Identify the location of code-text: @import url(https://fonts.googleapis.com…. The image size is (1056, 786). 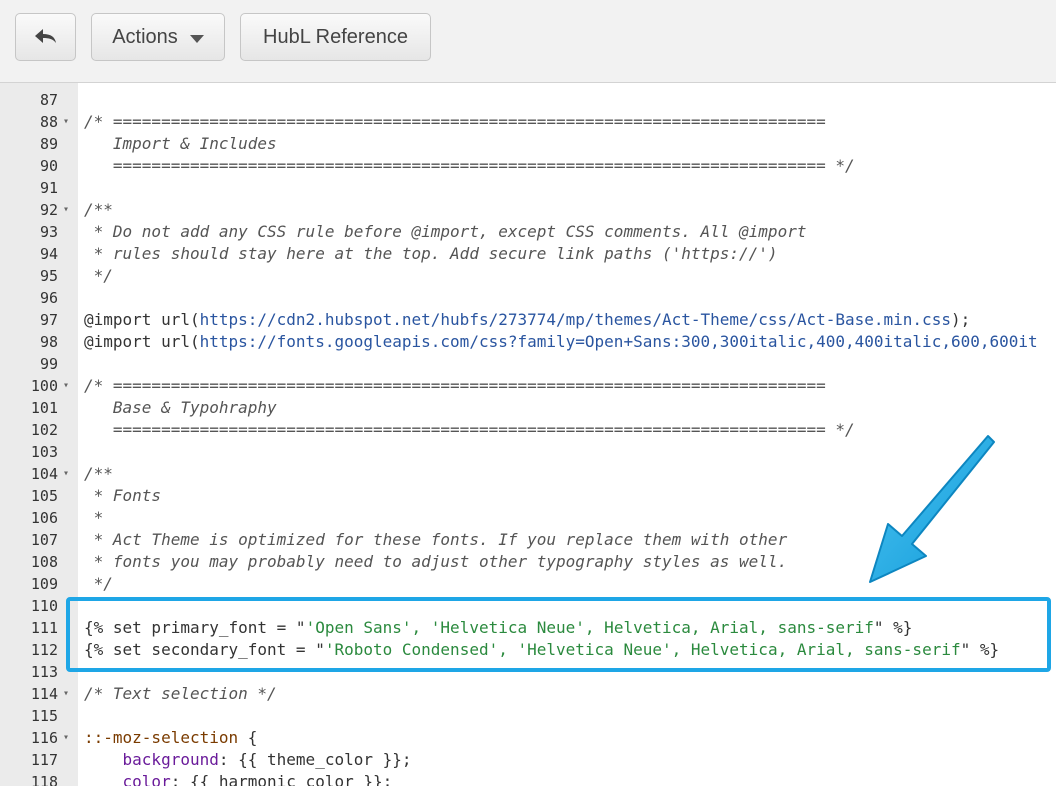
(561, 342).